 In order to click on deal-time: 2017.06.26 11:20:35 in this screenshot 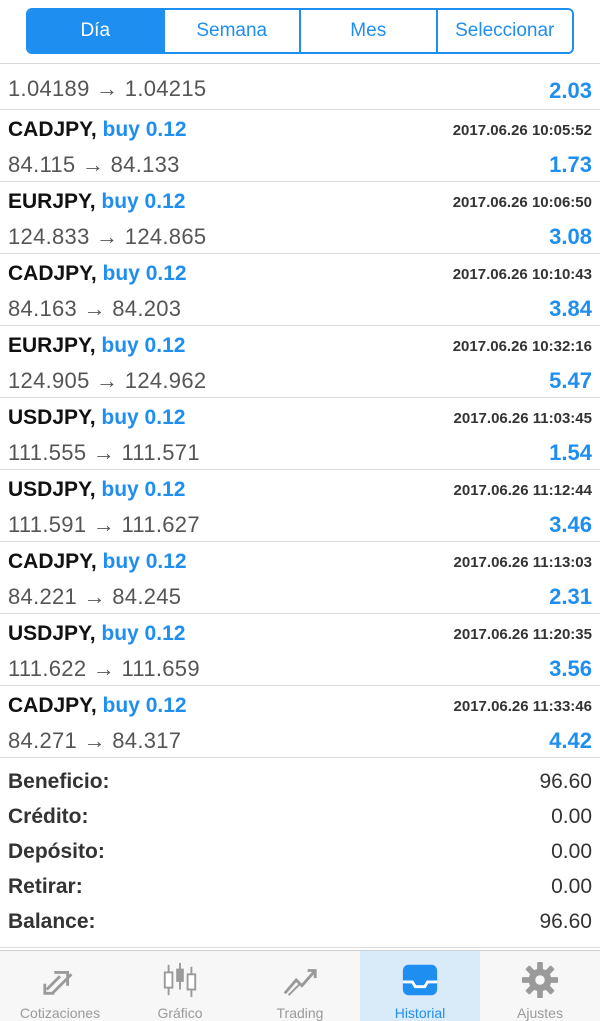, I will do `click(522, 634)`.